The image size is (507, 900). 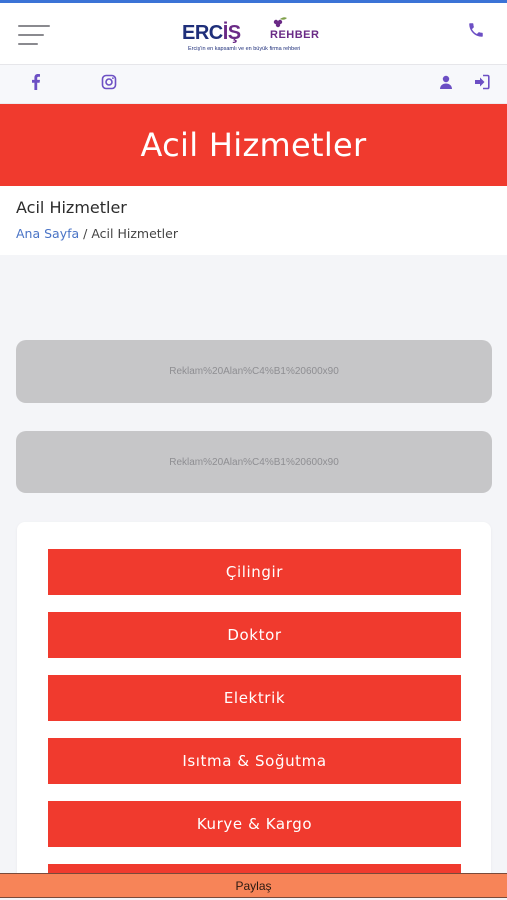 I want to click on phone-icon, so click(x=476, y=30).